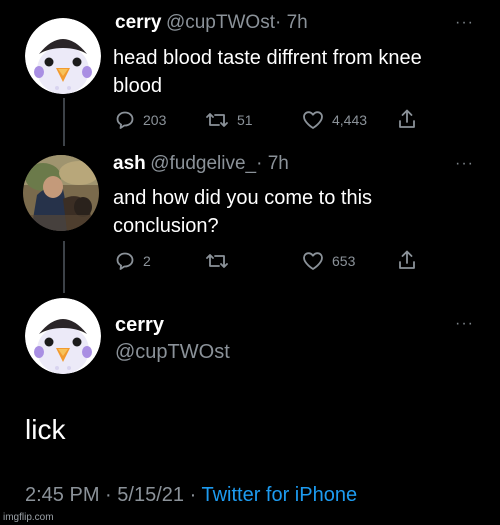  I want to click on tweet2-text-line1: and how did you come to this, so click(243, 198).